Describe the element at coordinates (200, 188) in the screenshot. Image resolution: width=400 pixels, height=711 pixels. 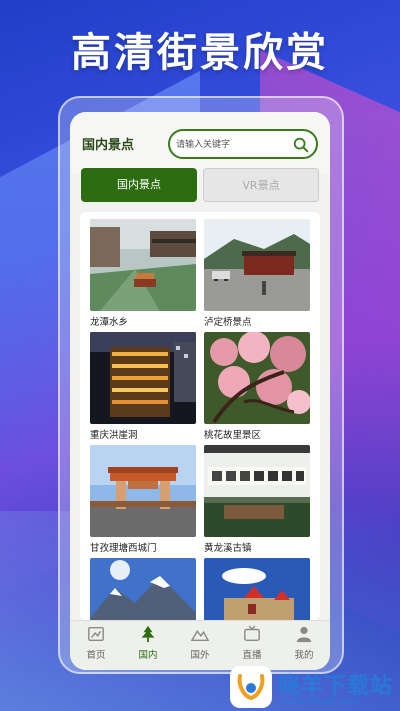
I see `tabs: 国内景点 VR景点` at that location.